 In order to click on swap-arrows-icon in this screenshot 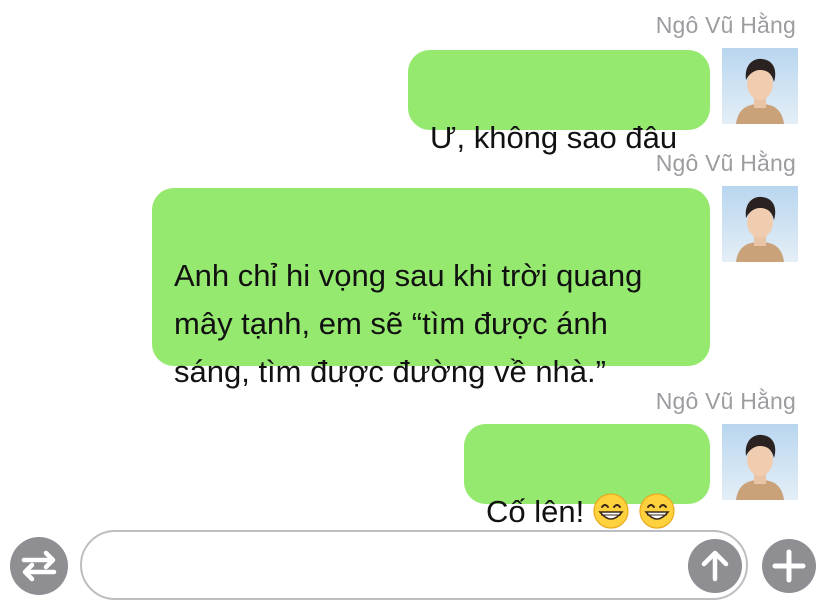, I will do `click(39, 566)`.